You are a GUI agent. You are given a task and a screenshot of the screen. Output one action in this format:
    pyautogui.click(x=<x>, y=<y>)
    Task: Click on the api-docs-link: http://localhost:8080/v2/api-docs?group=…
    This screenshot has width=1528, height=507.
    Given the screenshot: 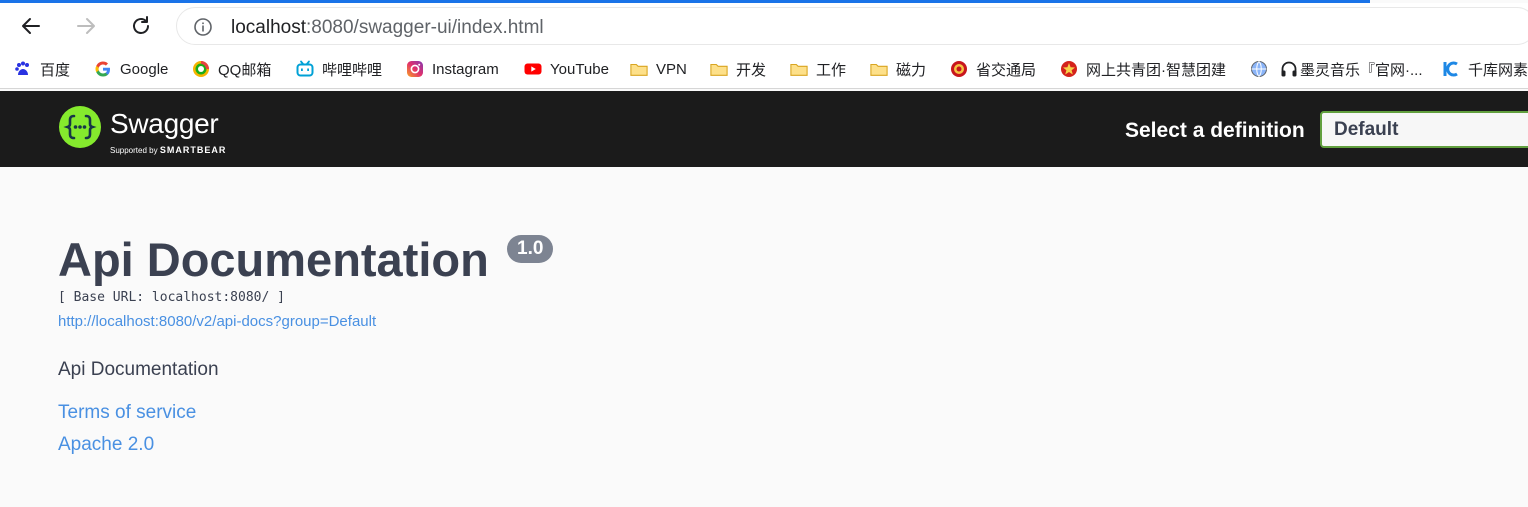 What is the action you would take?
    pyautogui.click(x=217, y=321)
    